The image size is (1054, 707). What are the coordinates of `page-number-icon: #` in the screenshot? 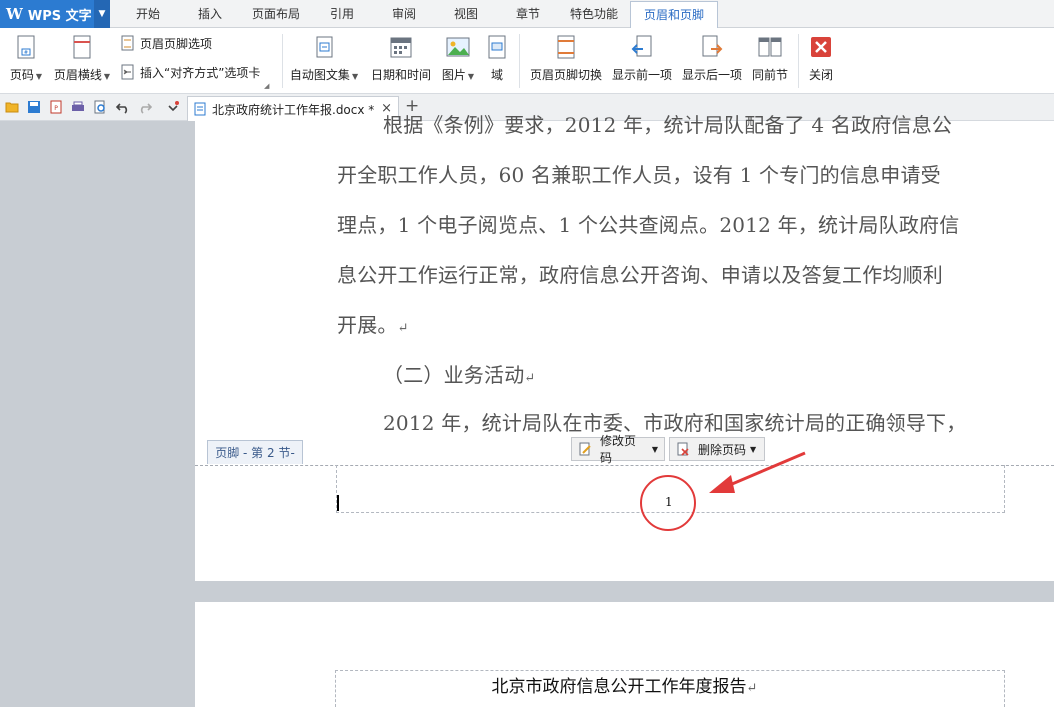 It's located at (26, 47).